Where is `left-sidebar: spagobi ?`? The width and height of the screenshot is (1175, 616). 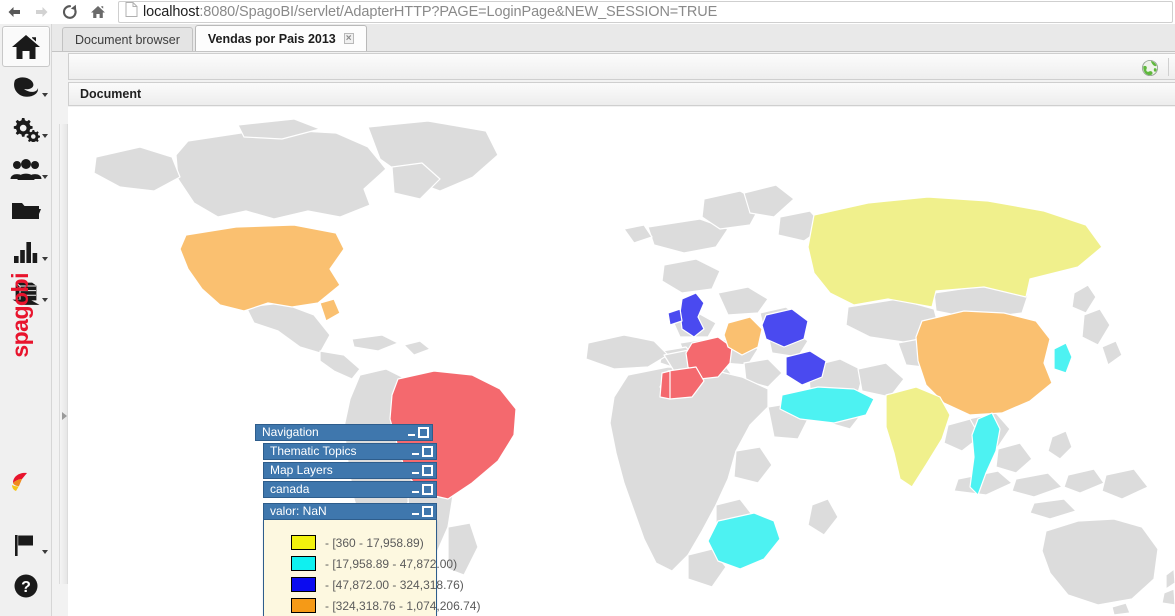
left-sidebar: spagobi ? is located at coordinates (26, 320).